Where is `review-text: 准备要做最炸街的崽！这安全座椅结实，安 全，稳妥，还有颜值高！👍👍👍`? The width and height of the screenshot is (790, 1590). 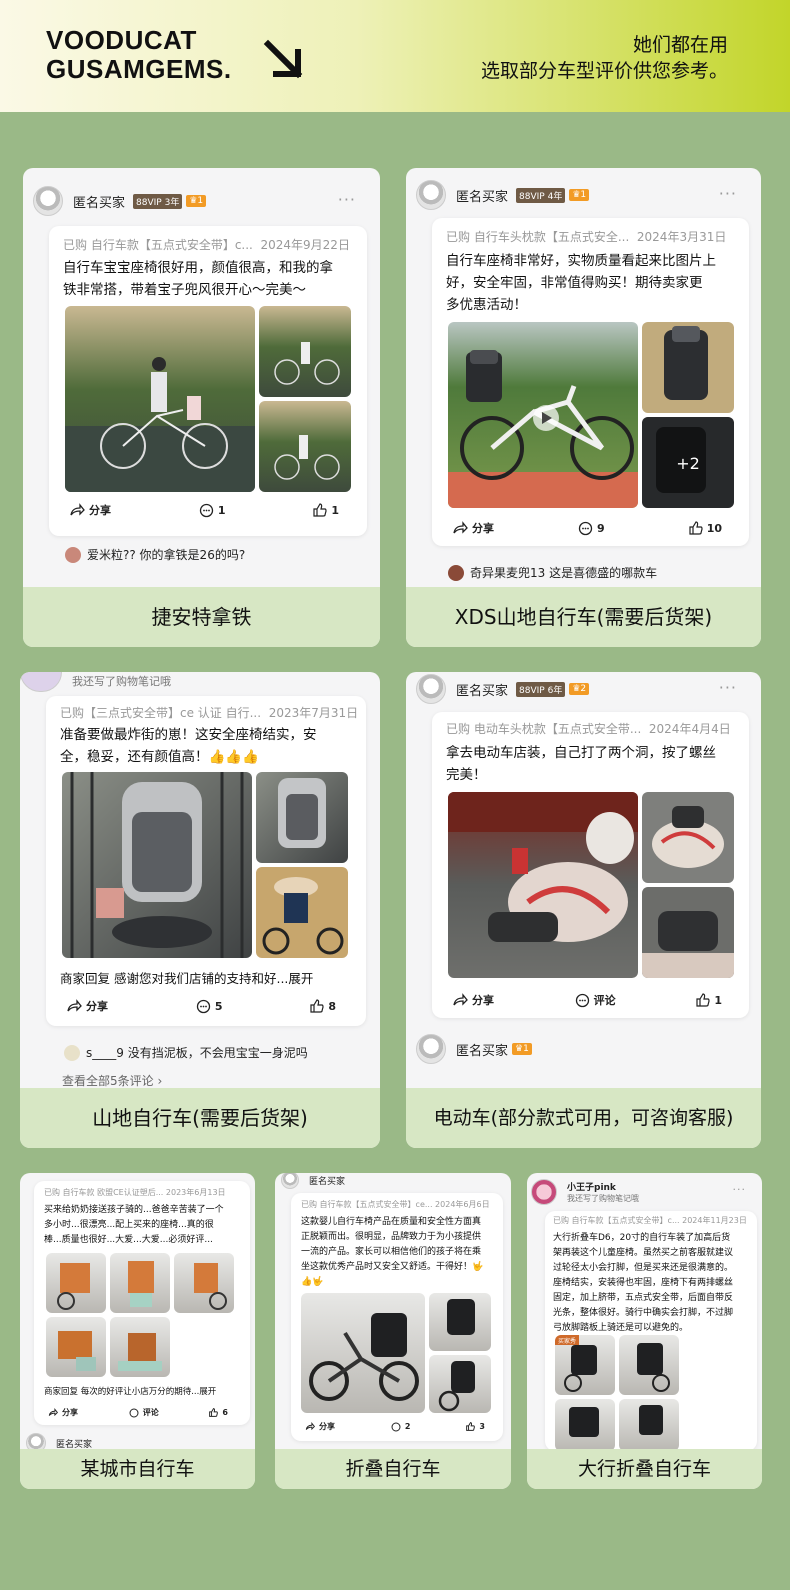 review-text: 准备要做最炸街的崽！这安全座椅结实，安 全，稳妥，还有颜值高！👍👍👍 is located at coordinates (188, 746).